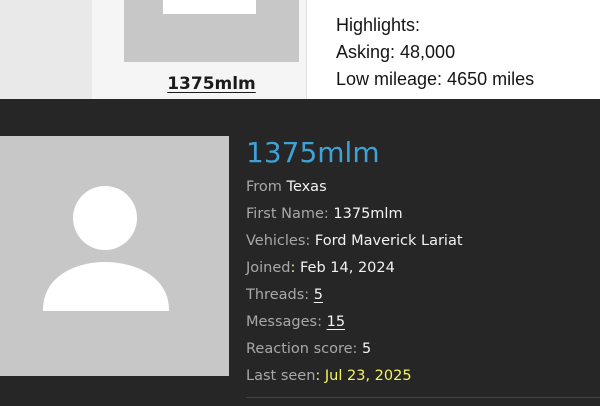 Image resolution: width=600 pixels, height=406 pixels. What do you see at coordinates (209, 7) in the screenshot?
I see `post-avatar-silhouette` at bounding box center [209, 7].